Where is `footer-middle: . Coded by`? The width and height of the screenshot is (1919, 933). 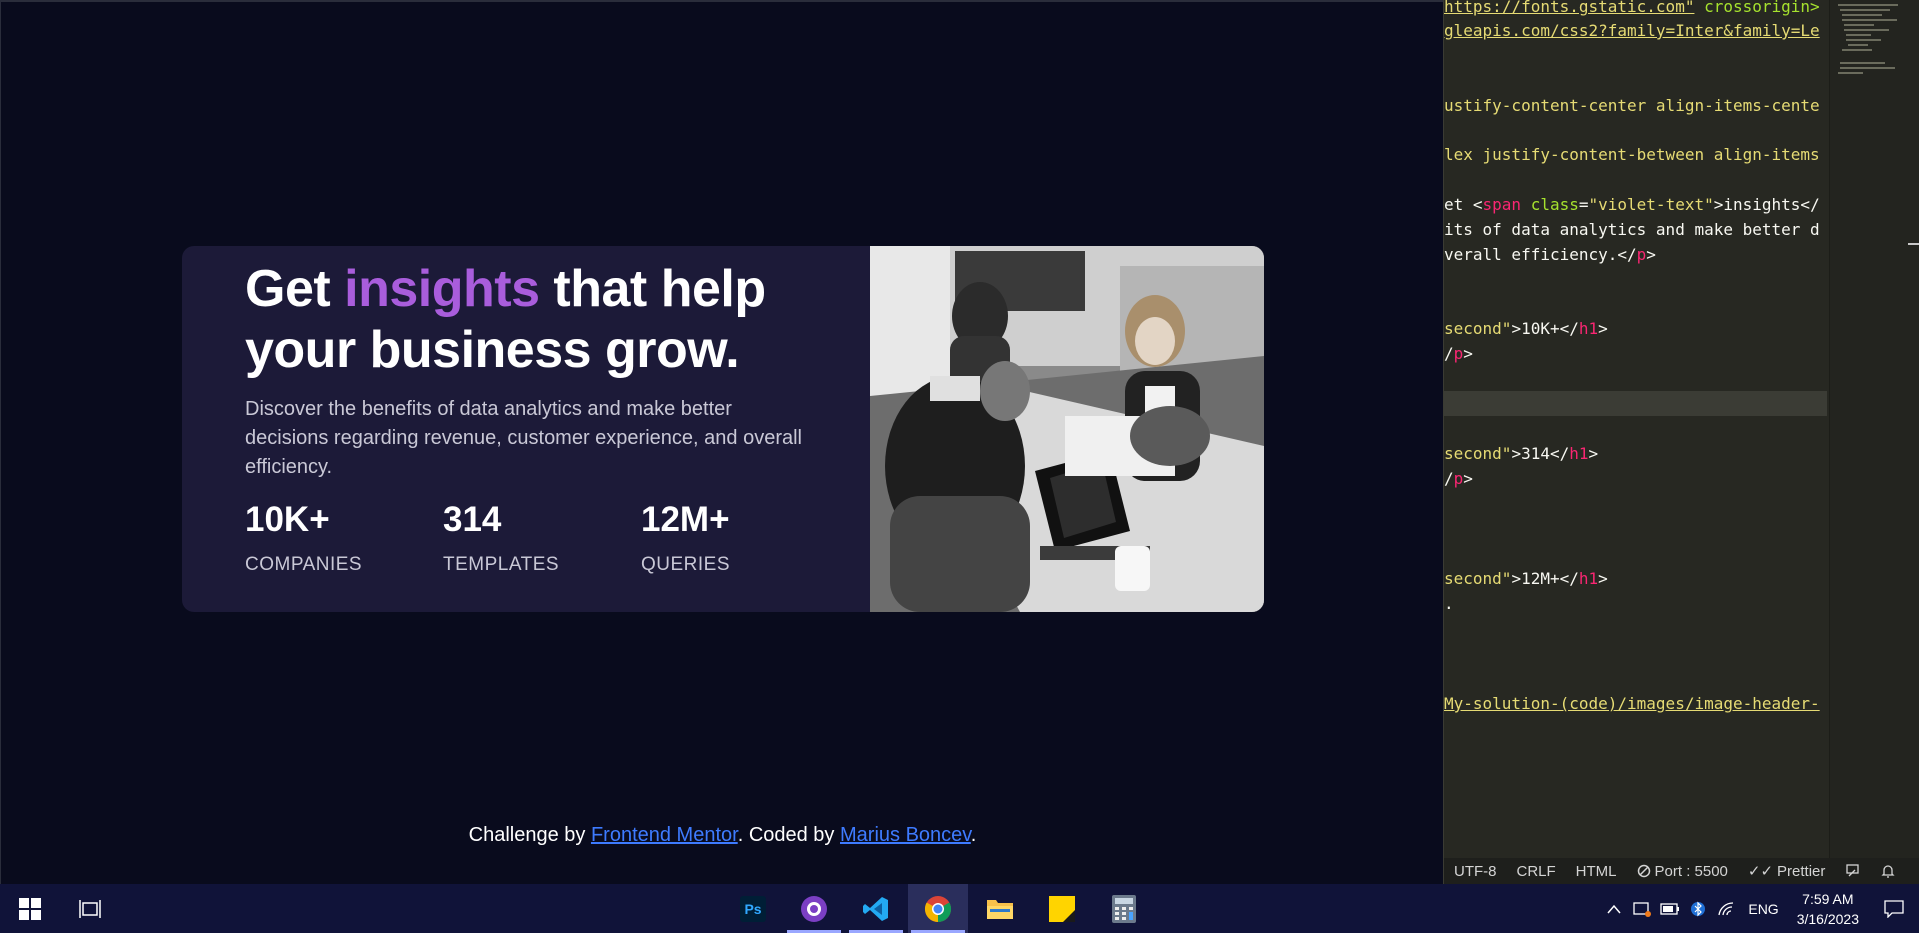
footer-middle: . Coded by is located at coordinates (788, 835).